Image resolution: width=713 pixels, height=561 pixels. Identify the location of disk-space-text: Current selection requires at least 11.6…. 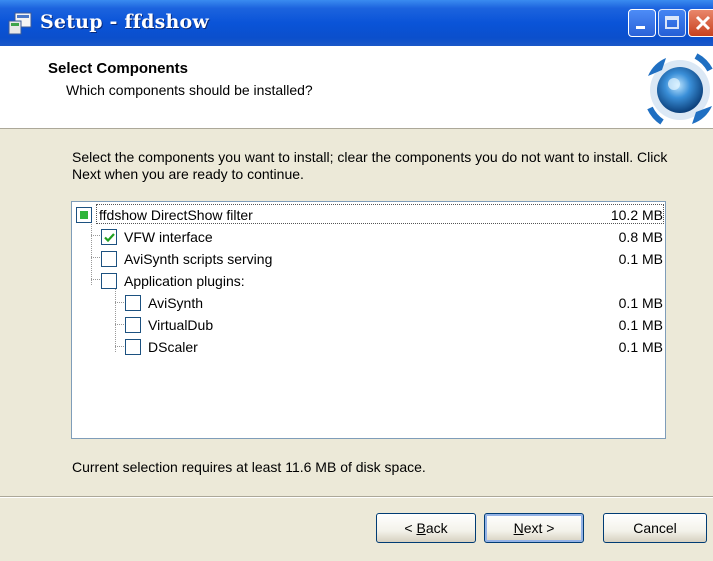
(249, 467).